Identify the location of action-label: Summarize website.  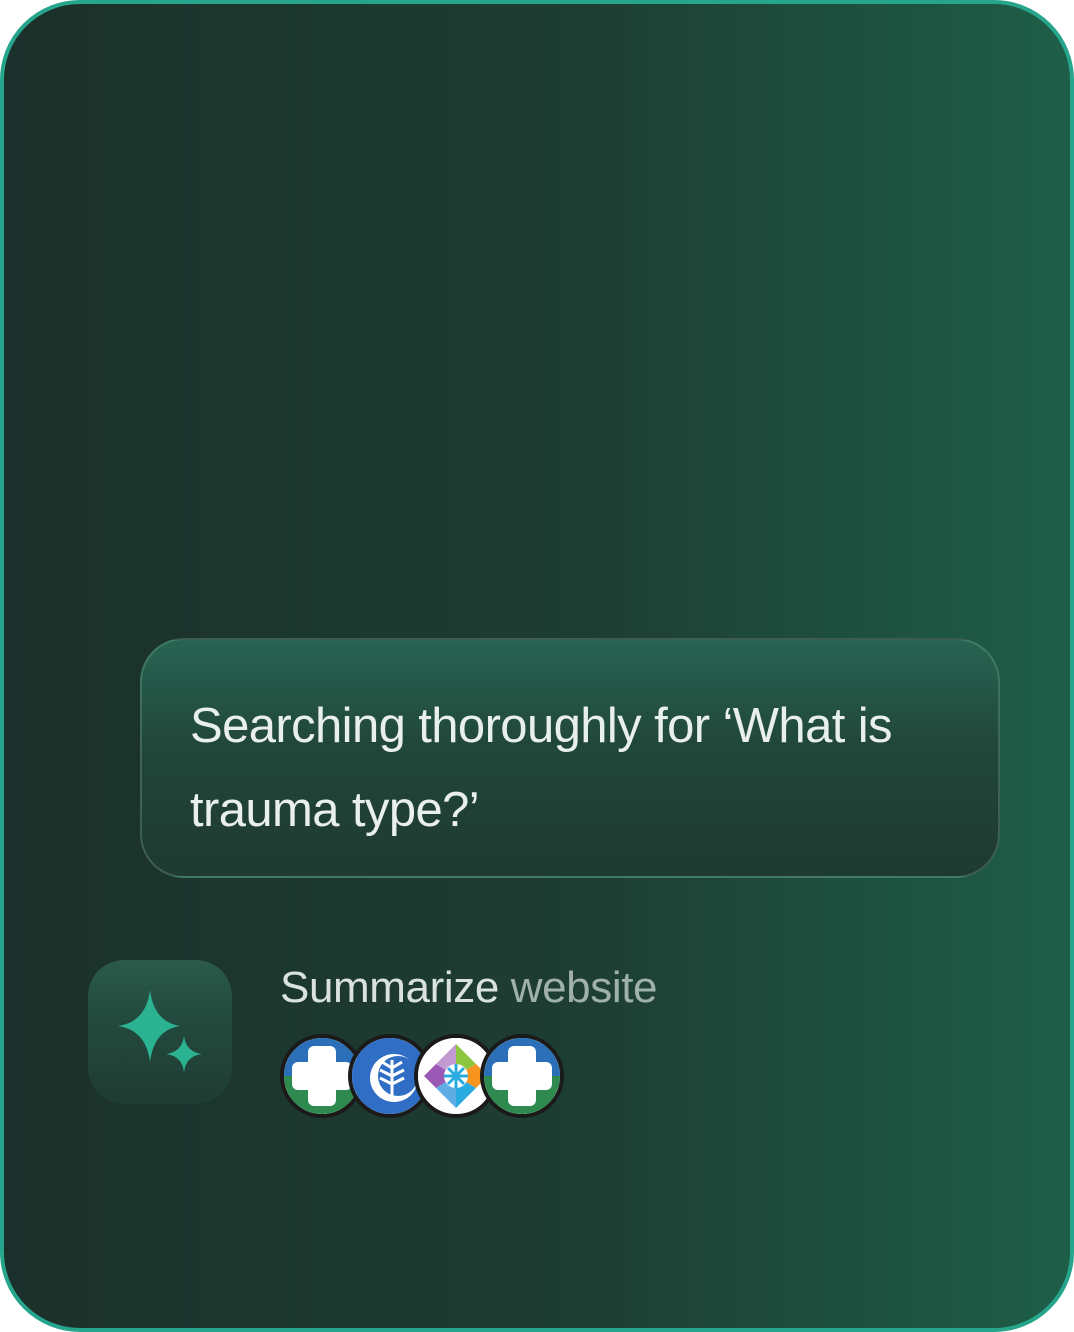
(469, 988).